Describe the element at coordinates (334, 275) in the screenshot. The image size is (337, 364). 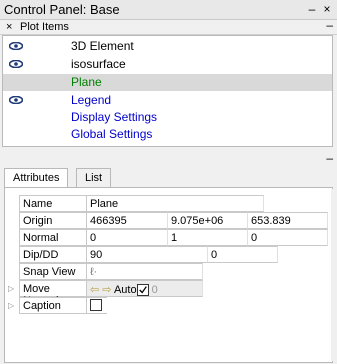
I see `scrollbar` at that location.